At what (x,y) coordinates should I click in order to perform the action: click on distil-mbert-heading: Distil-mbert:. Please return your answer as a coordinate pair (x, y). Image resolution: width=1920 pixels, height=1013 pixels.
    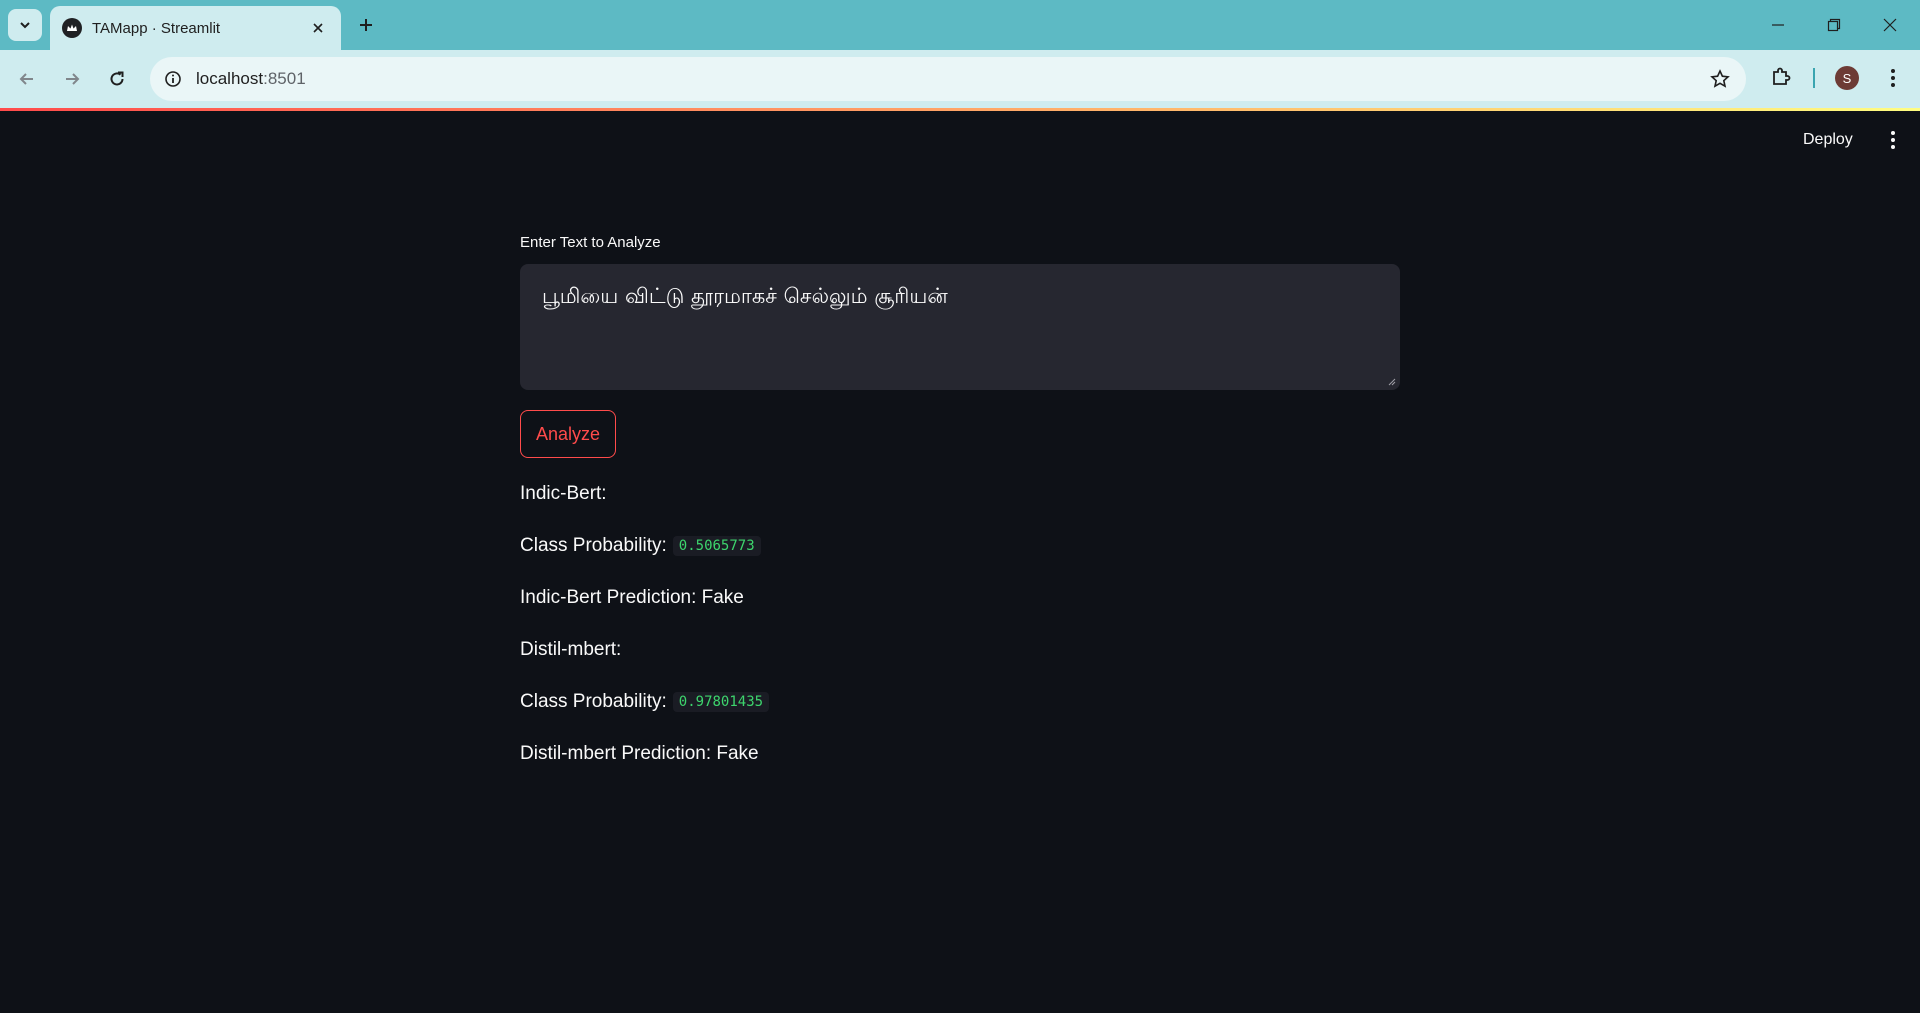
    Looking at the image, I should click on (571, 649).